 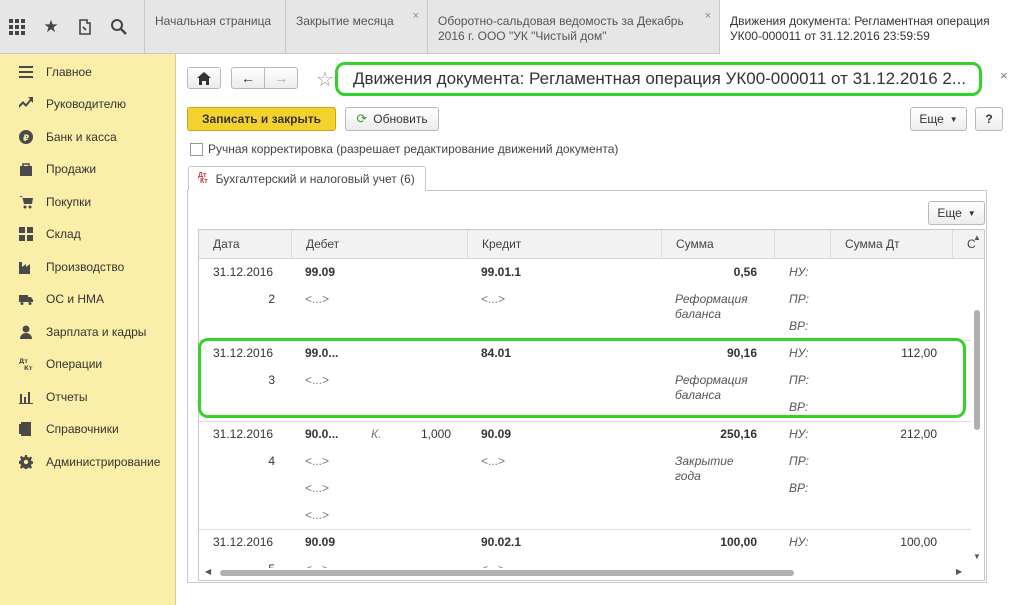 I want to click on svg-text: Кт, so click(x=28, y=368).